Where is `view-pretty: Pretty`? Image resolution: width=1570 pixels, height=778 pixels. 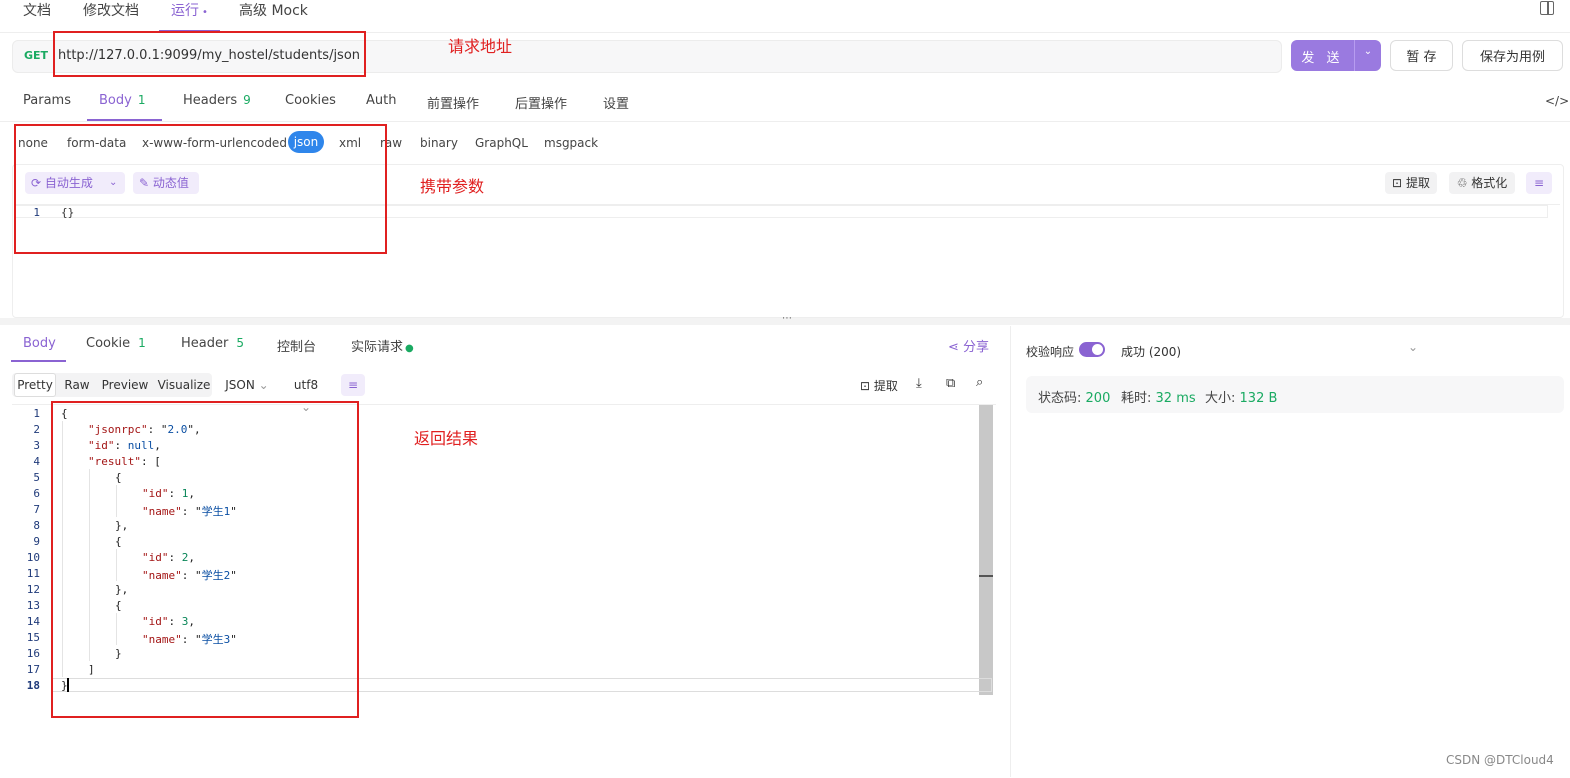 view-pretty: Pretty is located at coordinates (35, 385).